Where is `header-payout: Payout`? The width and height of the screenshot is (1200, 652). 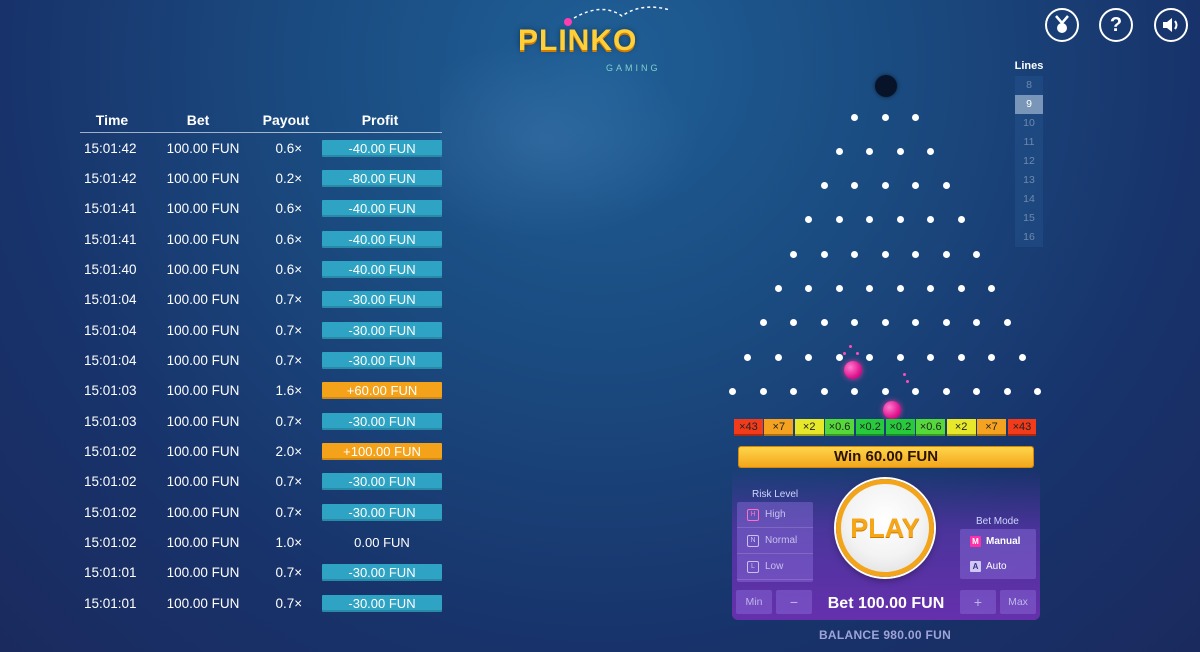 header-payout: Payout is located at coordinates (286, 120).